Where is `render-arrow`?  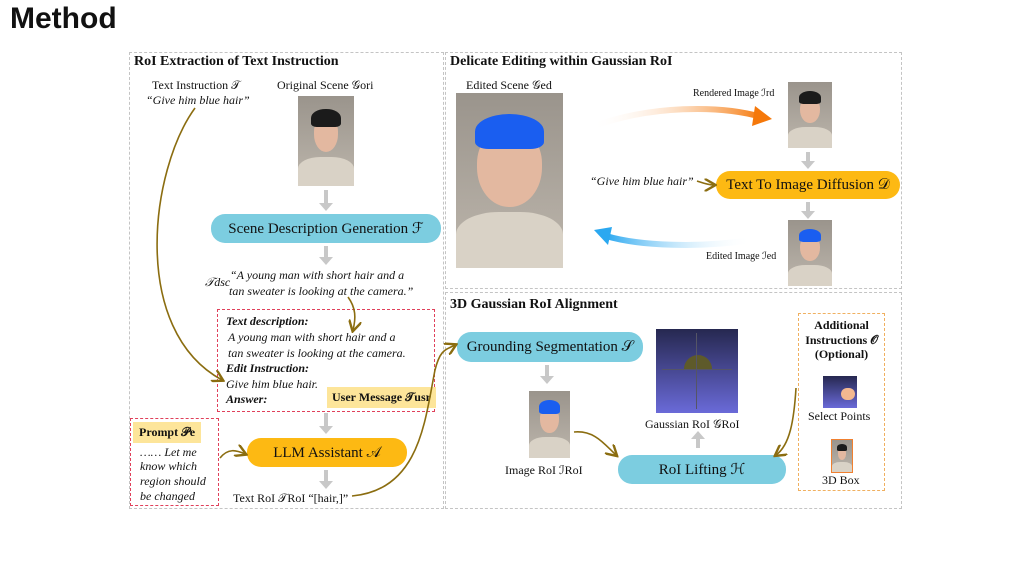
render-arrow is located at coordinates (676, 117).